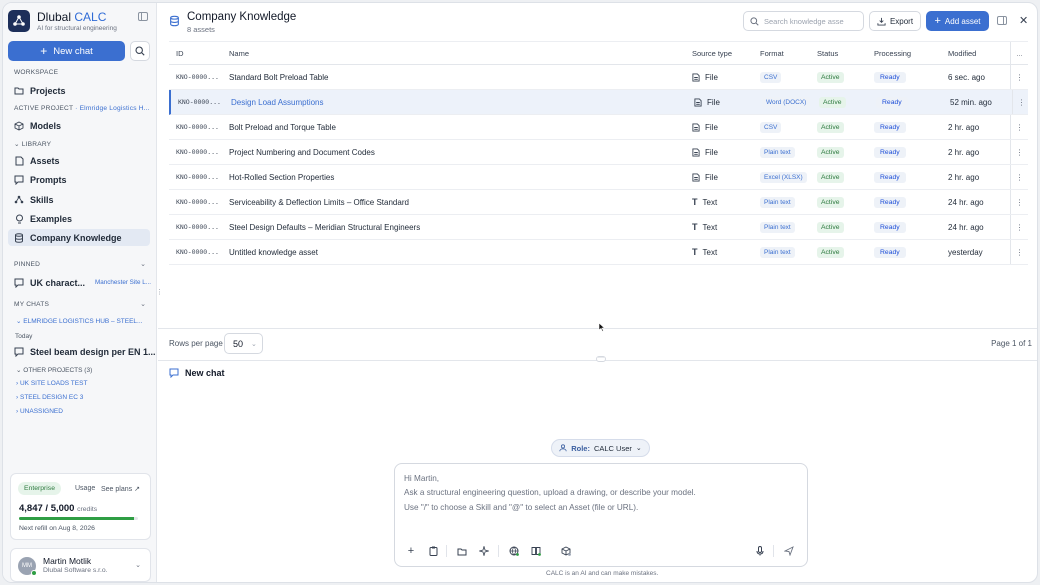 This screenshot has height=585, width=1040. What do you see at coordinates (79, 218) in the screenshot?
I see `sidebar-item-examples: Examples` at bounding box center [79, 218].